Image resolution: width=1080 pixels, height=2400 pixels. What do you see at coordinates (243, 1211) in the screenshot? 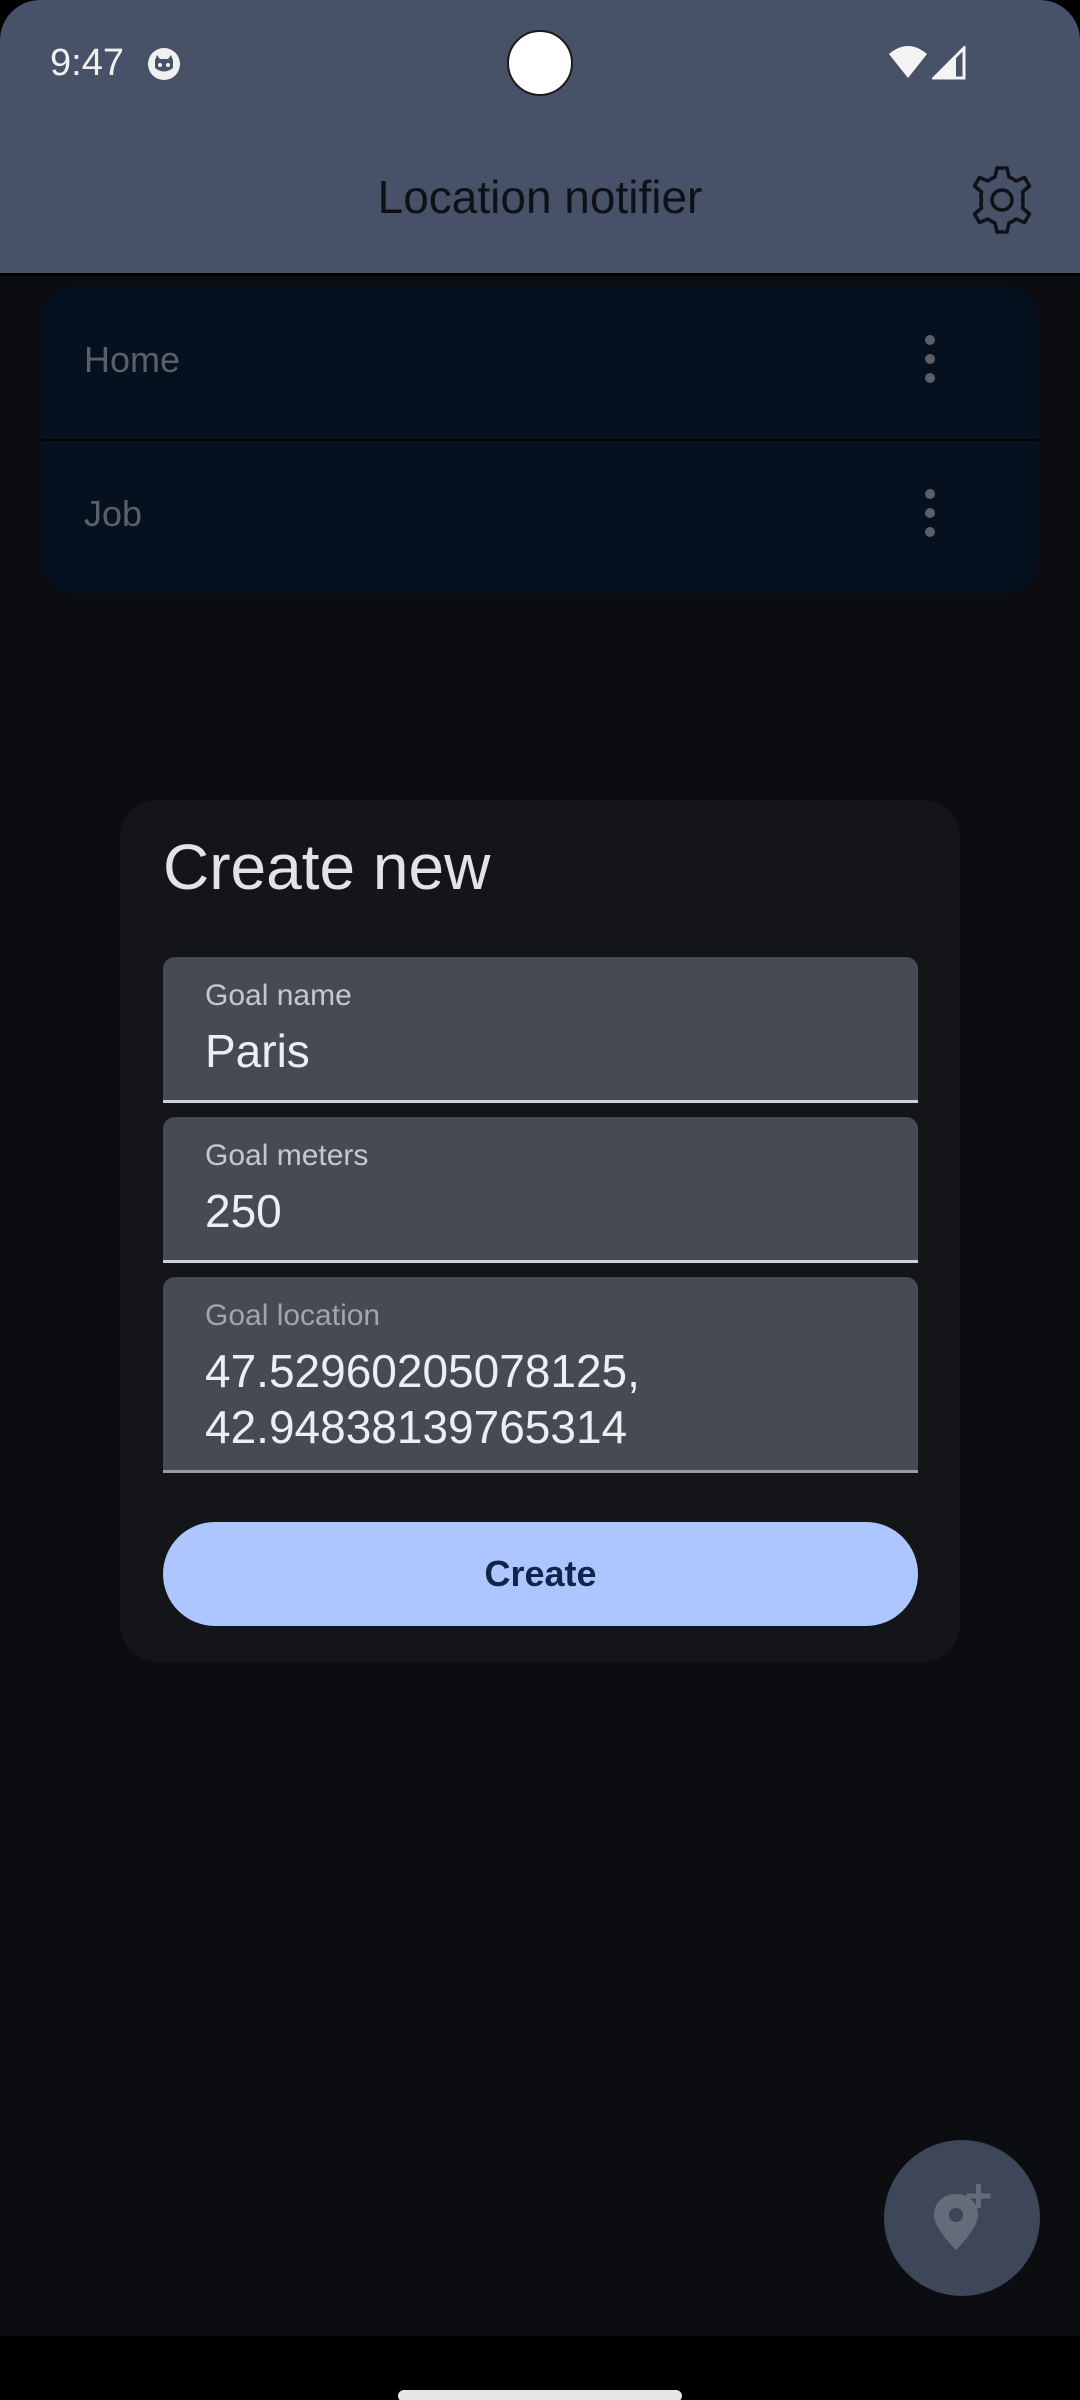
I see `goal-meters-value: 250` at bounding box center [243, 1211].